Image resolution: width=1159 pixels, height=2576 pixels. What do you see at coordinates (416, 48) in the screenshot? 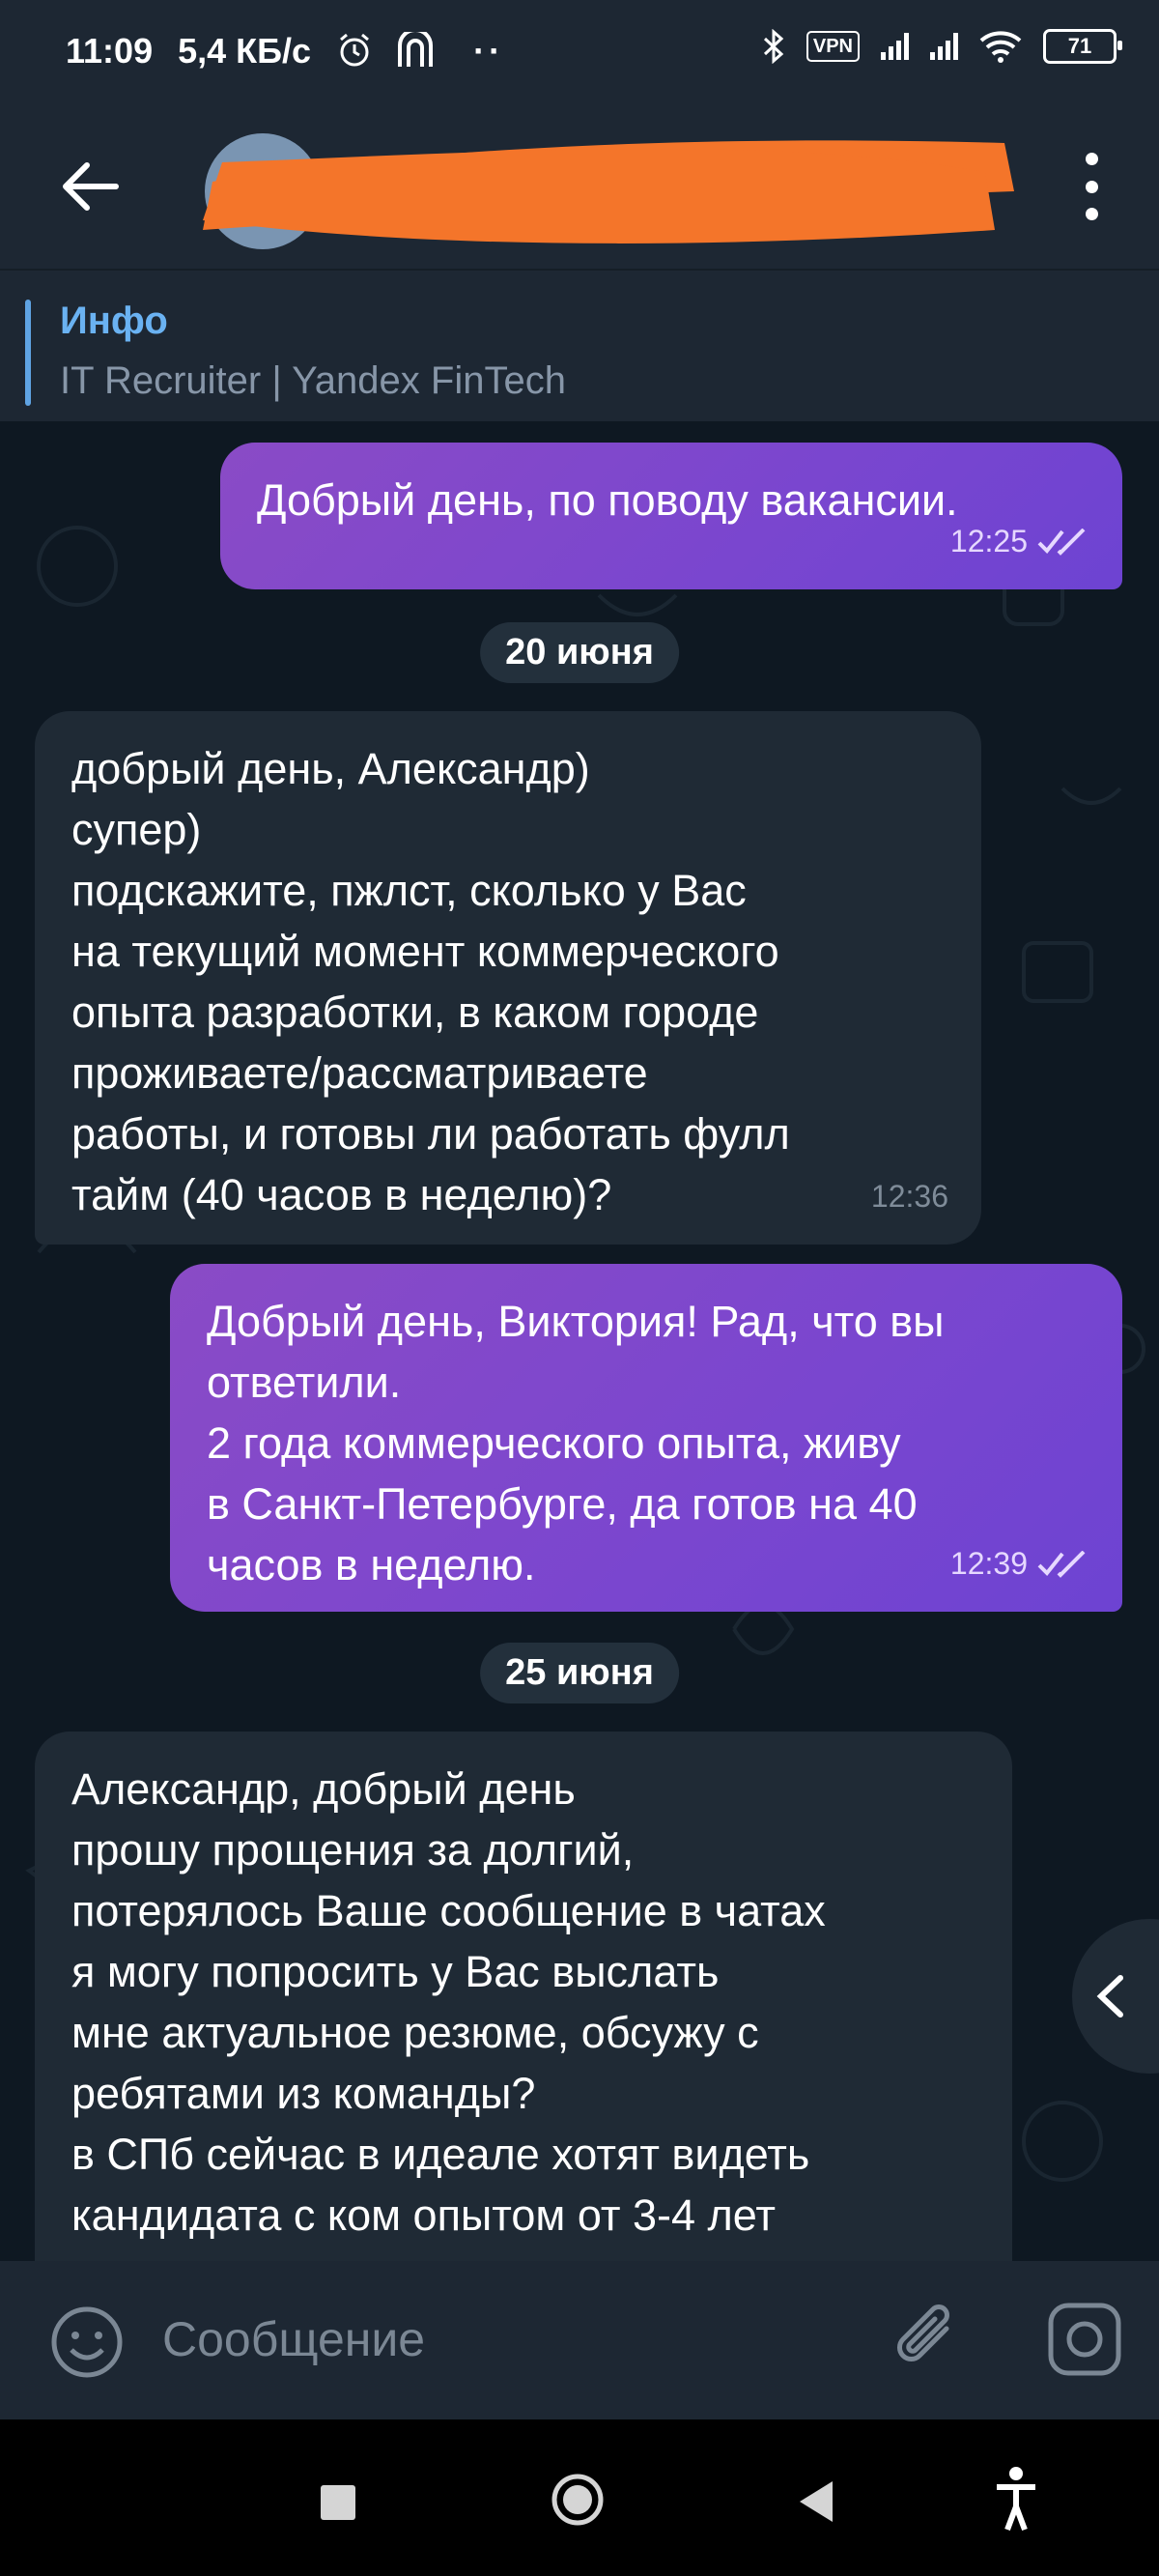
I see `app-notification-icon` at bounding box center [416, 48].